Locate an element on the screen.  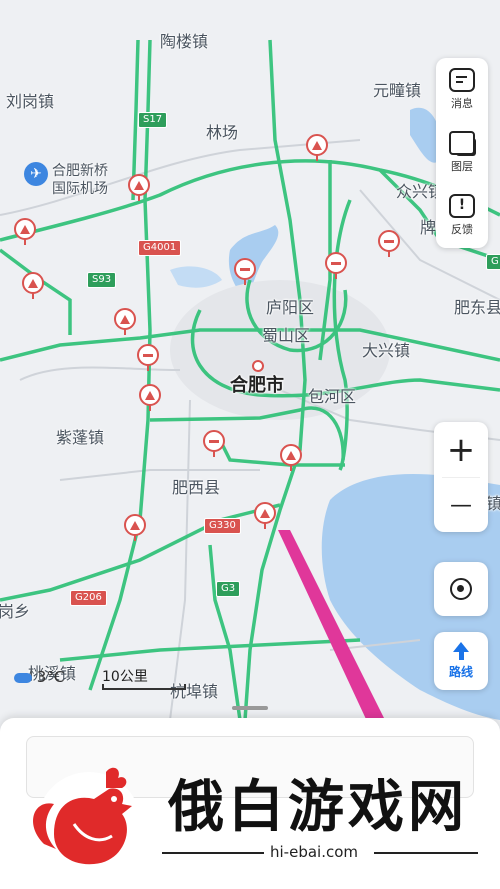
rooster-logo is located at coordinates (87, 821).